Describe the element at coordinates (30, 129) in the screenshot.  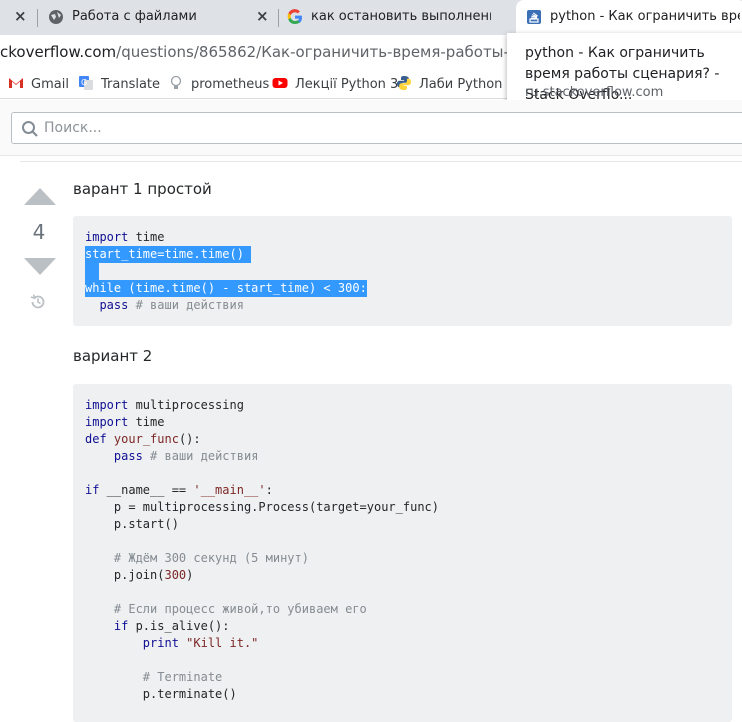
I see `search-icon` at that location.